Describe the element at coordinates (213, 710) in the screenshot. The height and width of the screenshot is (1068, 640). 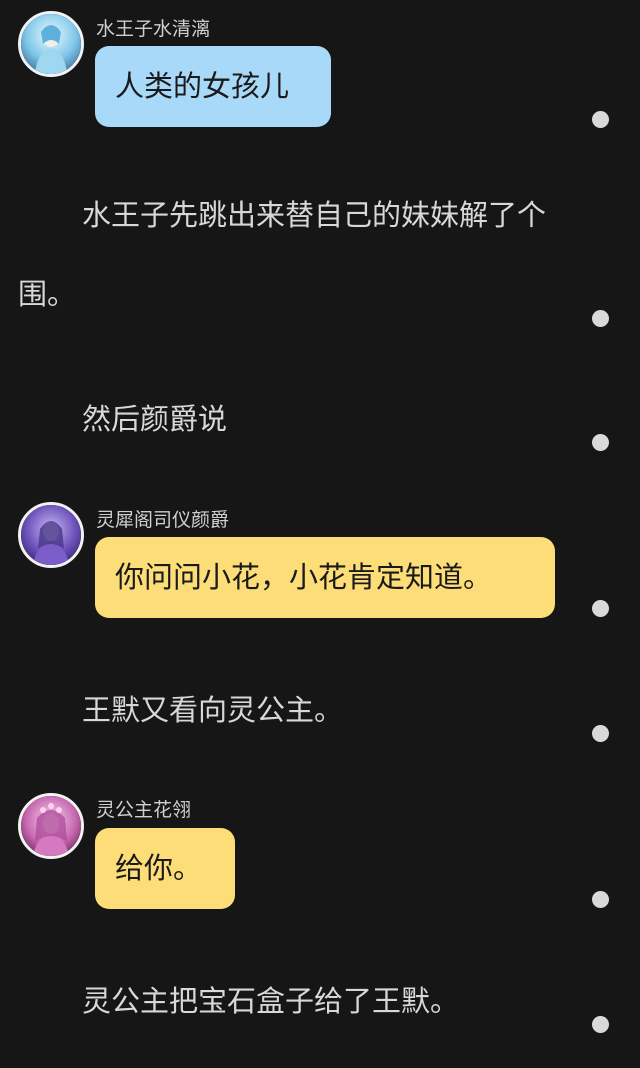
I see `narration-text: 王默又看向灵公主。` at that location.